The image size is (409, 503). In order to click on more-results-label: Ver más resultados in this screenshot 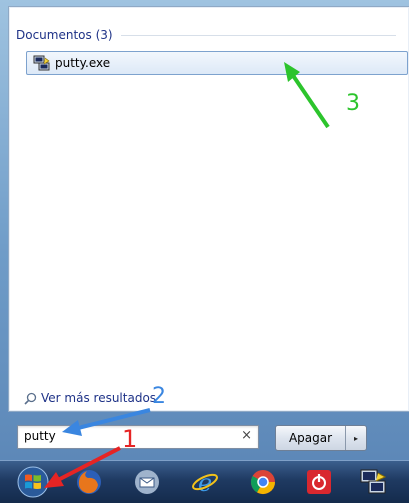, I will do `click(99, 398)`.